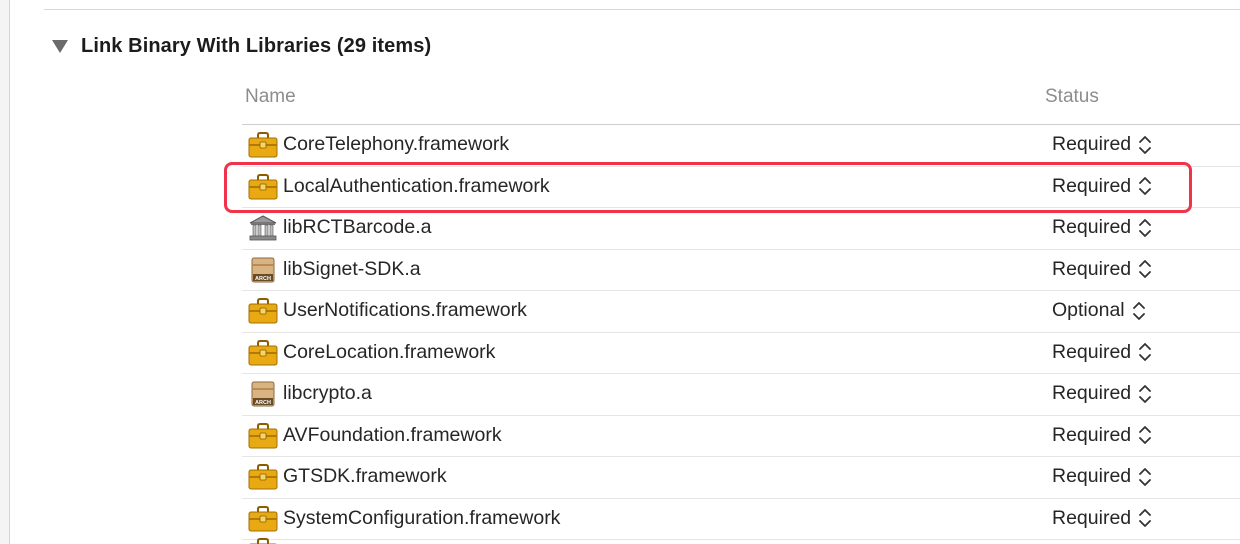 This screenshot has height=544, width=1240. Describe the element at coordinates (392, 434) in the screenshot. I see `library-name: AVFoundation.framework` at that location.